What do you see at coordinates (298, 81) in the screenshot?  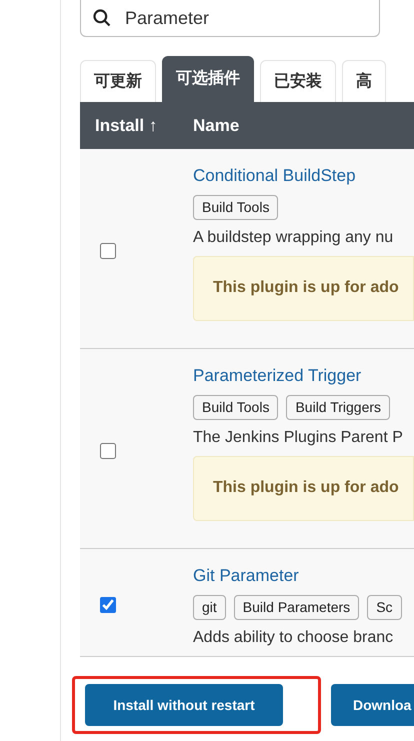 I see `tab: 已安装` at bounding box center [298, 81].